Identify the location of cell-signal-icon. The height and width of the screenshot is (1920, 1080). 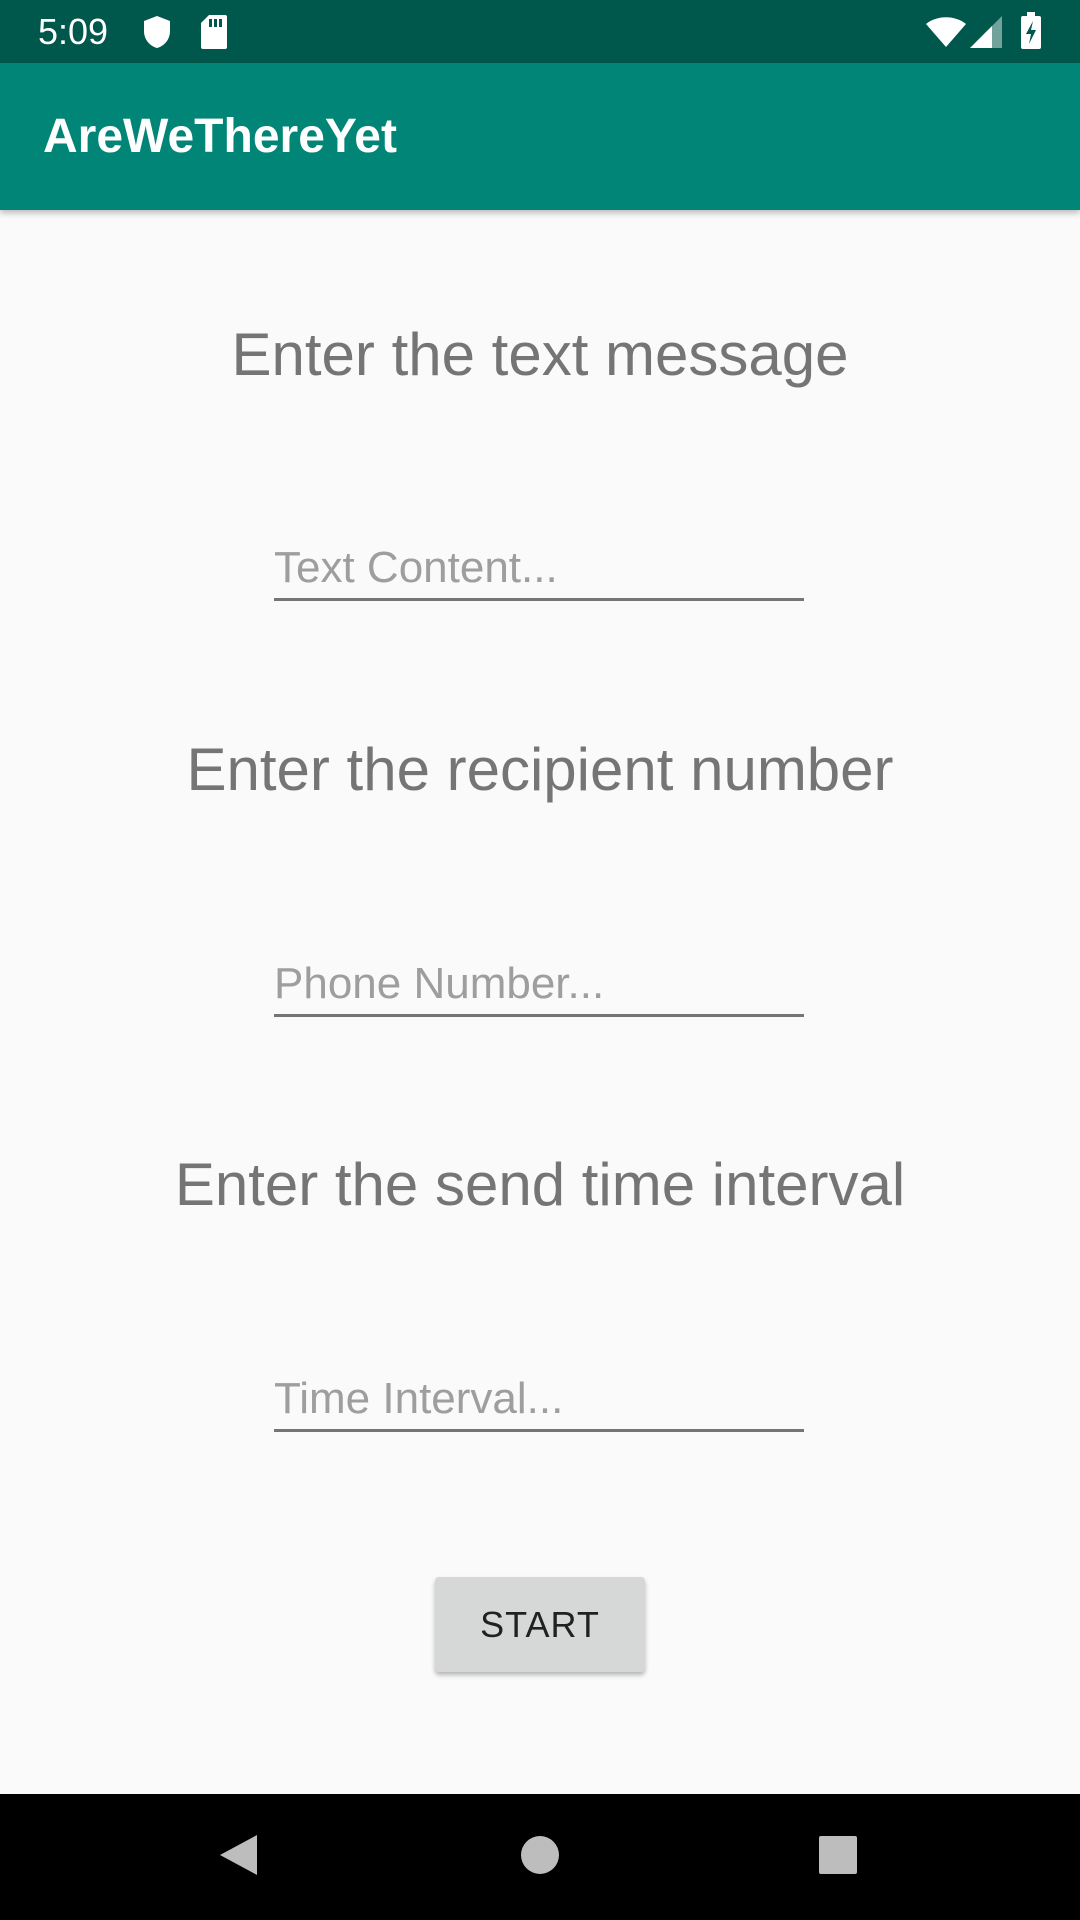
(986, 34).